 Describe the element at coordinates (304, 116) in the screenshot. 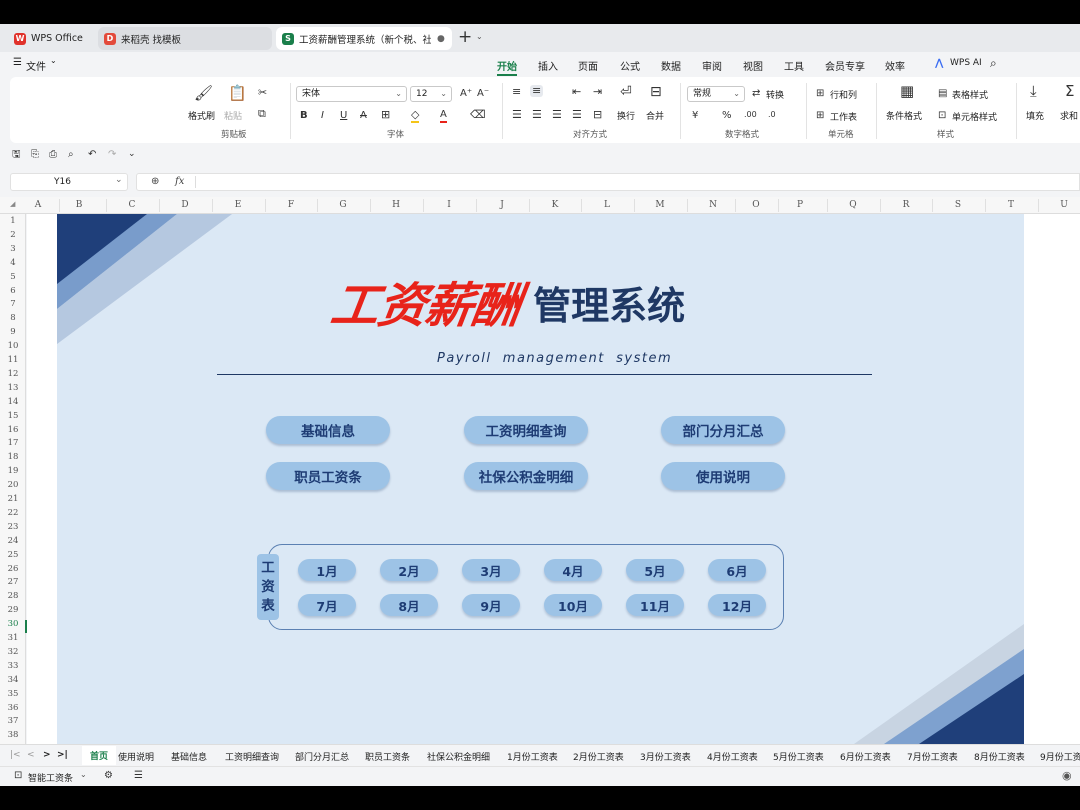

I see `bold-icon: B` at that location.